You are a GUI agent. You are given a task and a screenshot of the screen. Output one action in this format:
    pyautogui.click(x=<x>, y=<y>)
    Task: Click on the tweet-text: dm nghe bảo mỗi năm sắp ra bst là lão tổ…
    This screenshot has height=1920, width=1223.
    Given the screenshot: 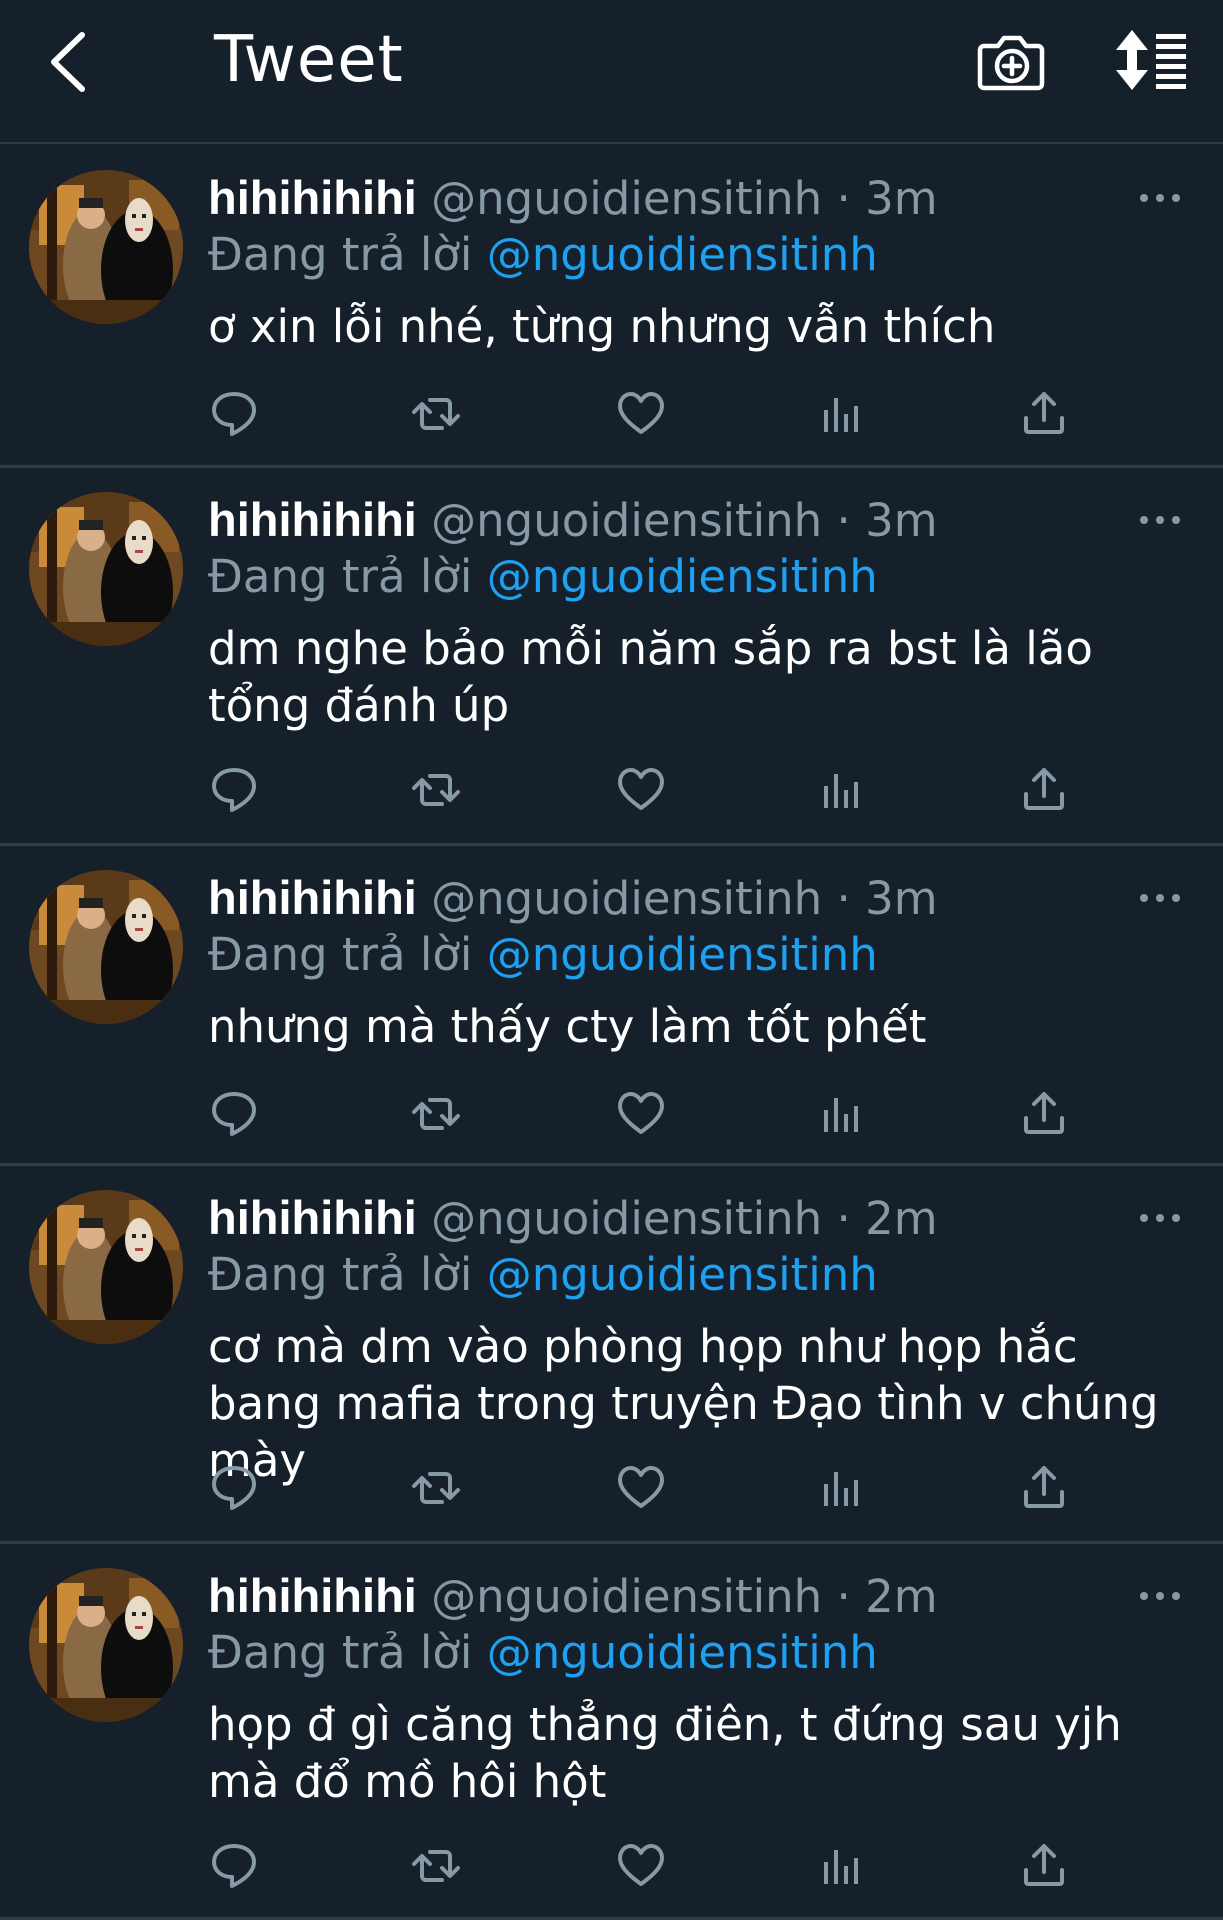 What is the action you would take?
    pyautogui.click(x=650, y=677)
    